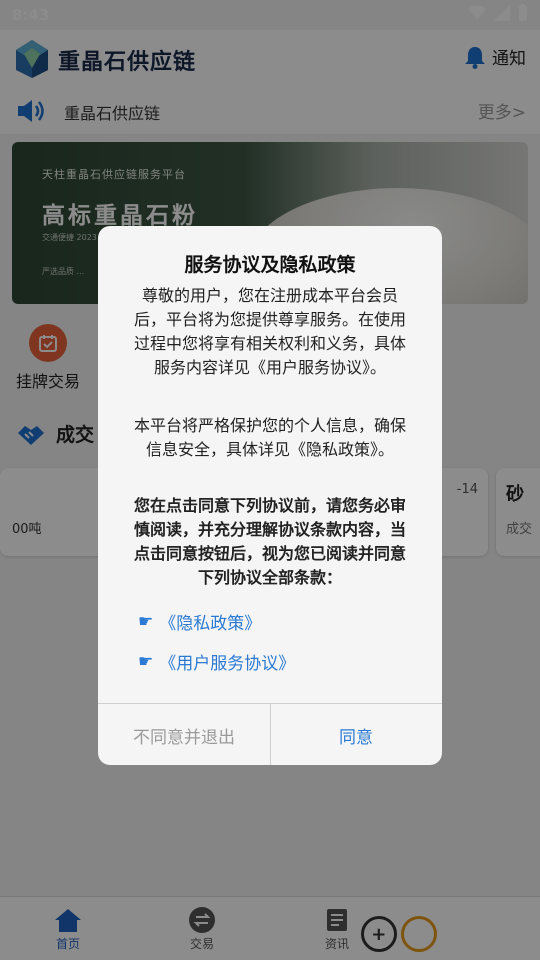  What do you see at coordinates (356, 734) in the screenshot?
I see `accept-button: 同意` at bounding box center [356, 734].